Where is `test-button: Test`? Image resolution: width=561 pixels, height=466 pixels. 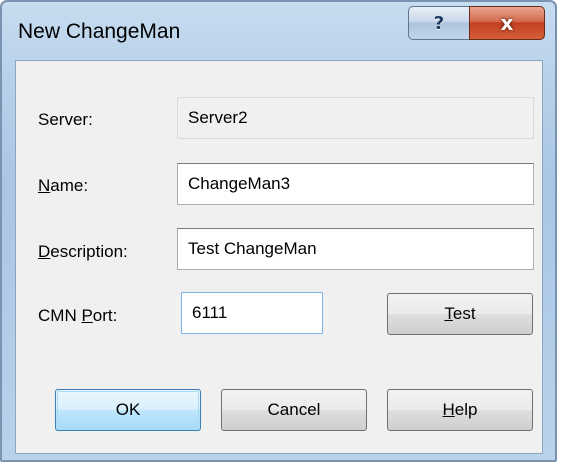
test-button: Test is located at coordinates (460, 314).